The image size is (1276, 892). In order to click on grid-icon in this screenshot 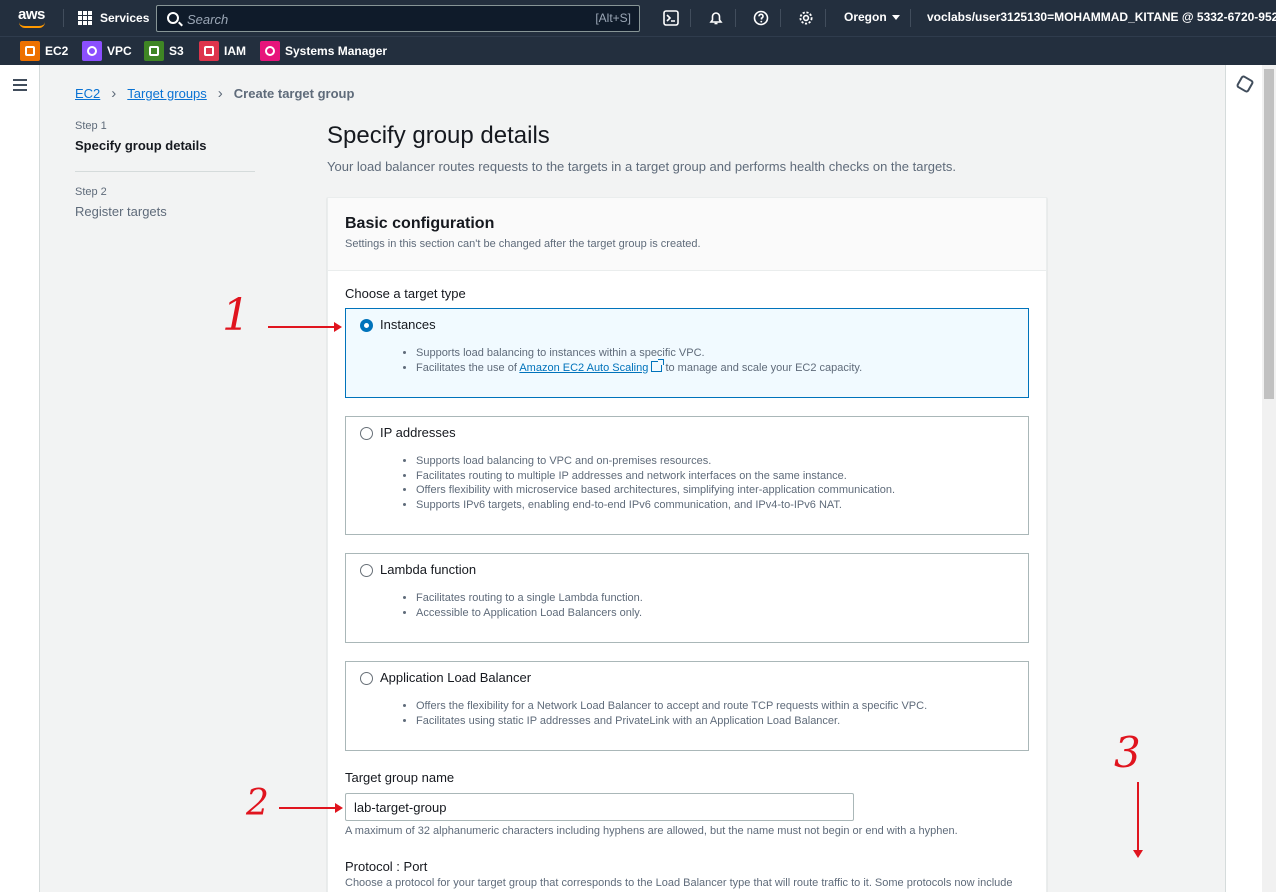, I will do `click(85, 18)`.